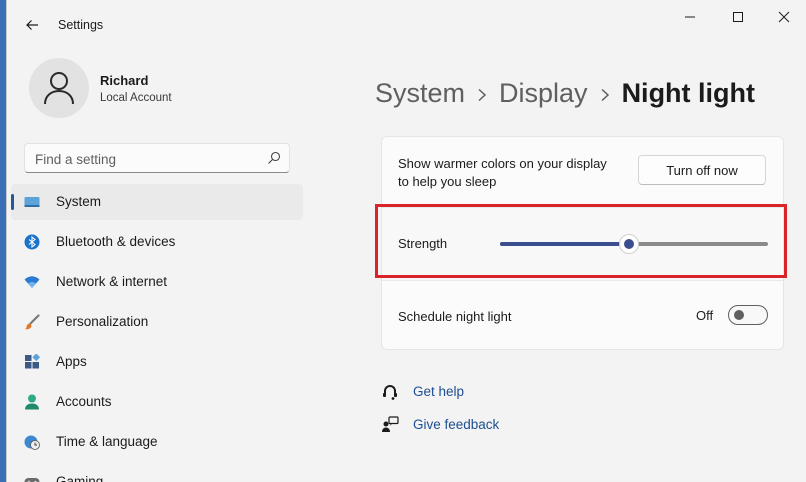 This screenshot has height=482, width=806. What do you see at coordinates (406, 25) in the screenshot?
I see `title-bar: Settings` at bounding box center [406, 25].